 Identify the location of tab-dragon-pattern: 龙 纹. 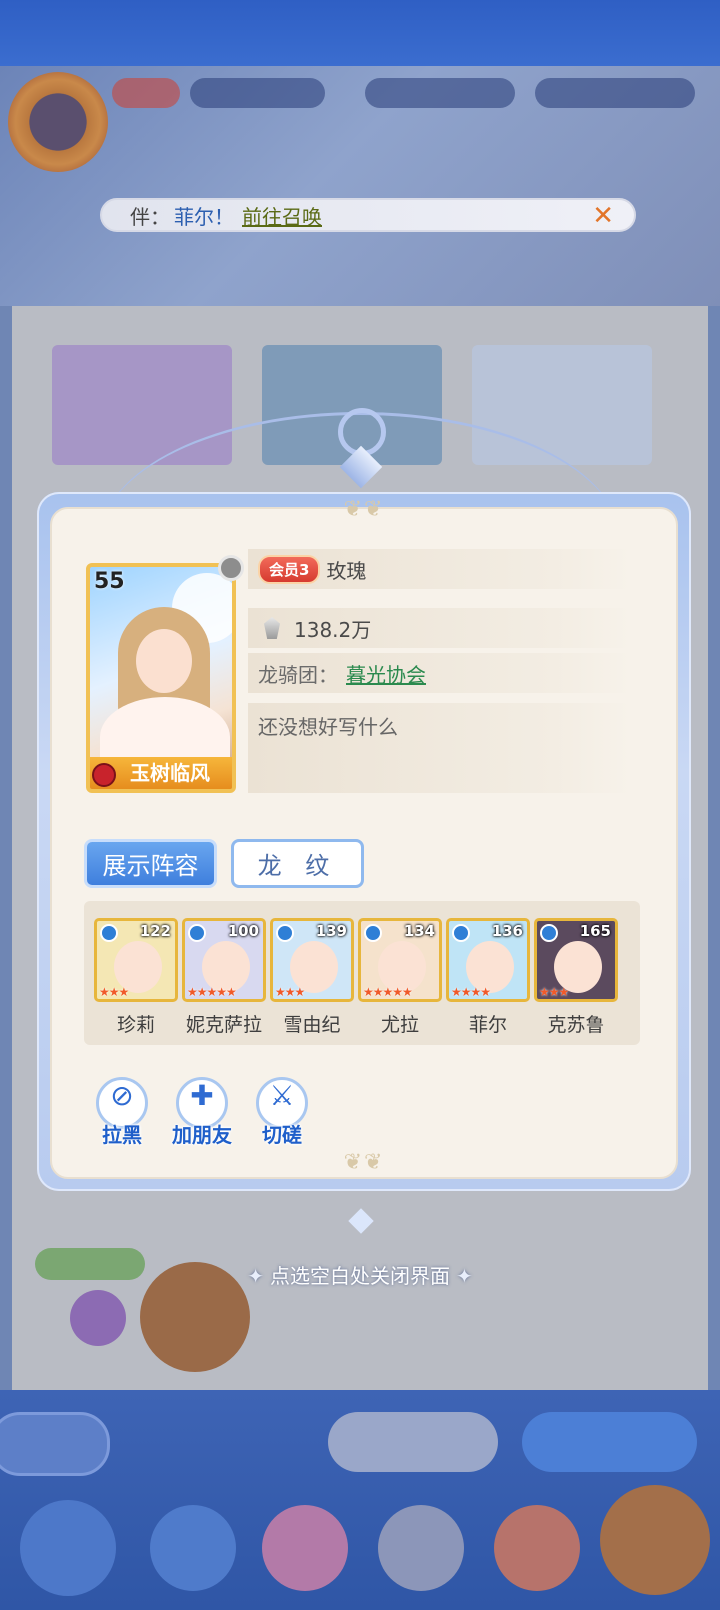
(297, 863).